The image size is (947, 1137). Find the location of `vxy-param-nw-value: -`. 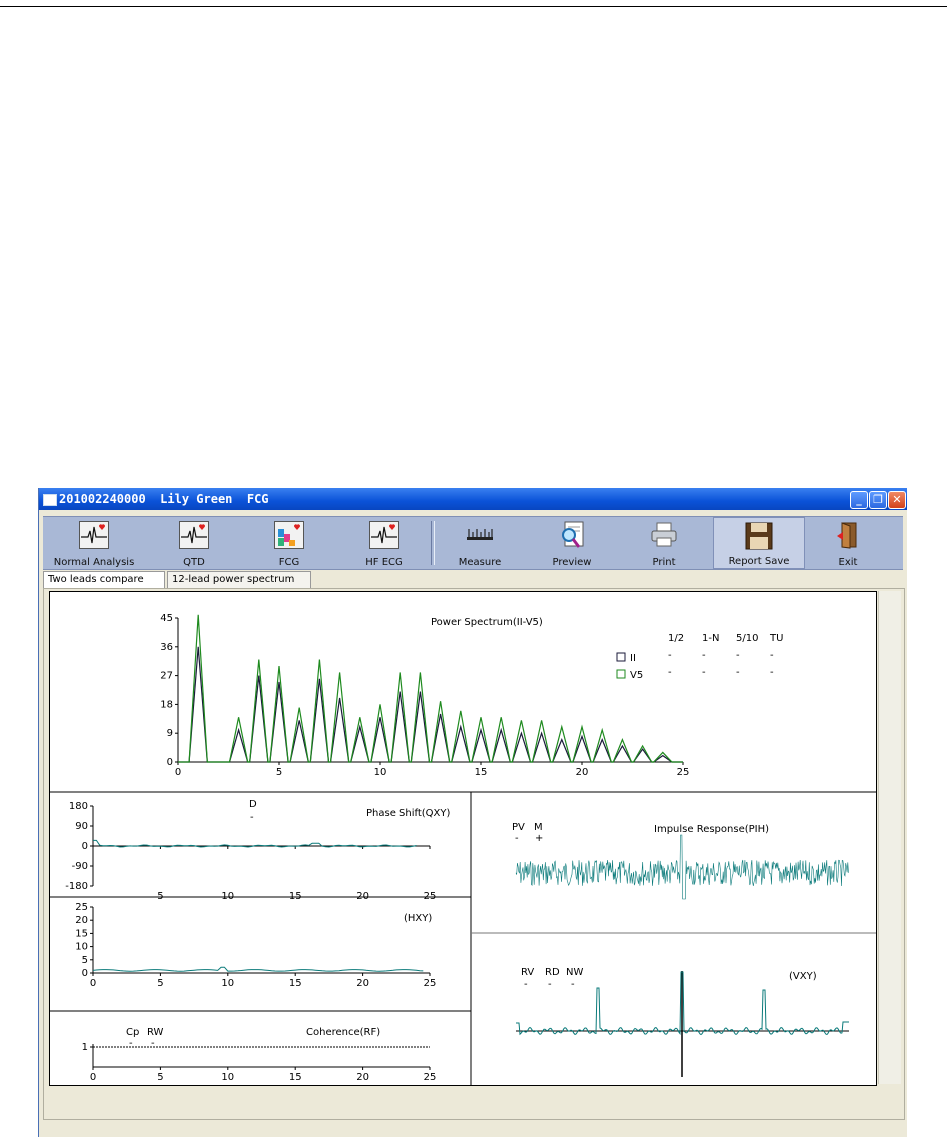

vxy-param-nw-value: - is located at coordinates (573, 984).